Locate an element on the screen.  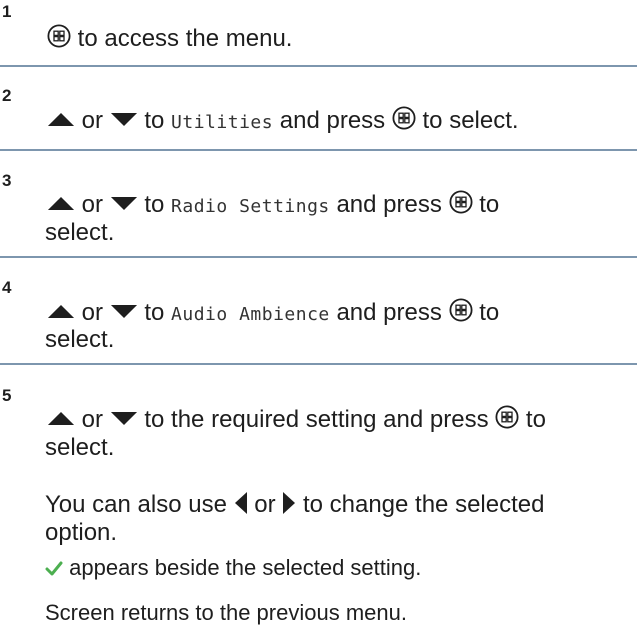
note-text: appears beside the selected setting. is located at coordinates (245, 567).